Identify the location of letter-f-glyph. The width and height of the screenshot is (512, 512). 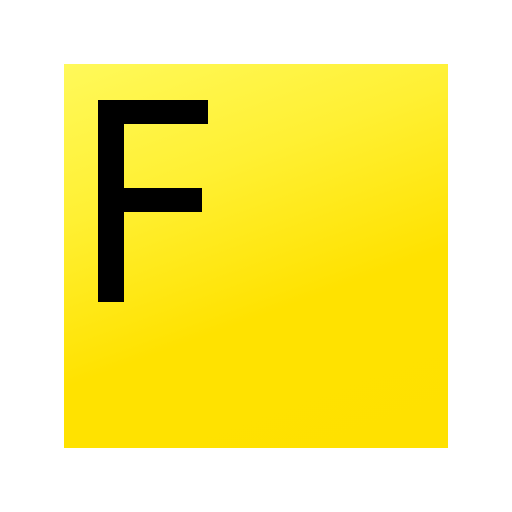
(153, 201).